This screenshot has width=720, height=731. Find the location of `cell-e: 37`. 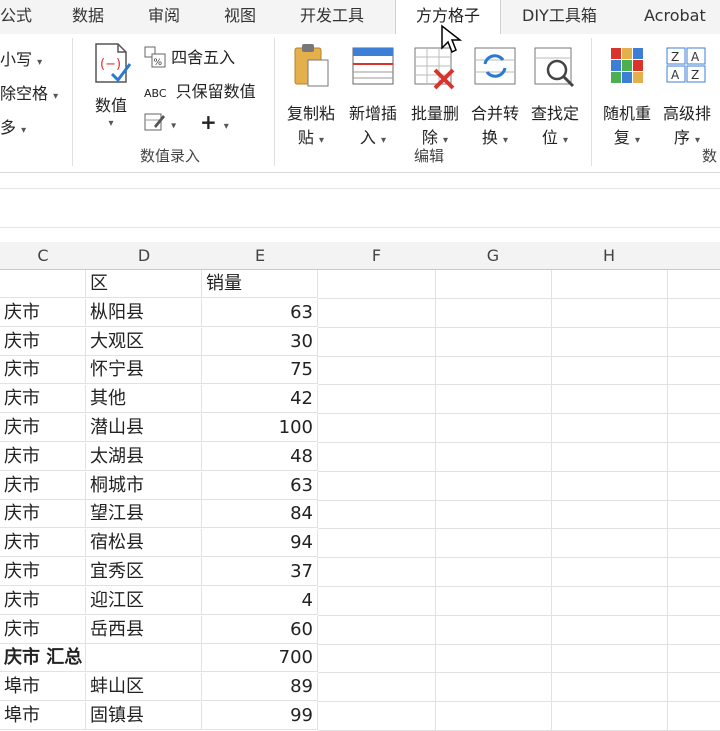

cell-e: 37 is located at coordinates (260, 572).